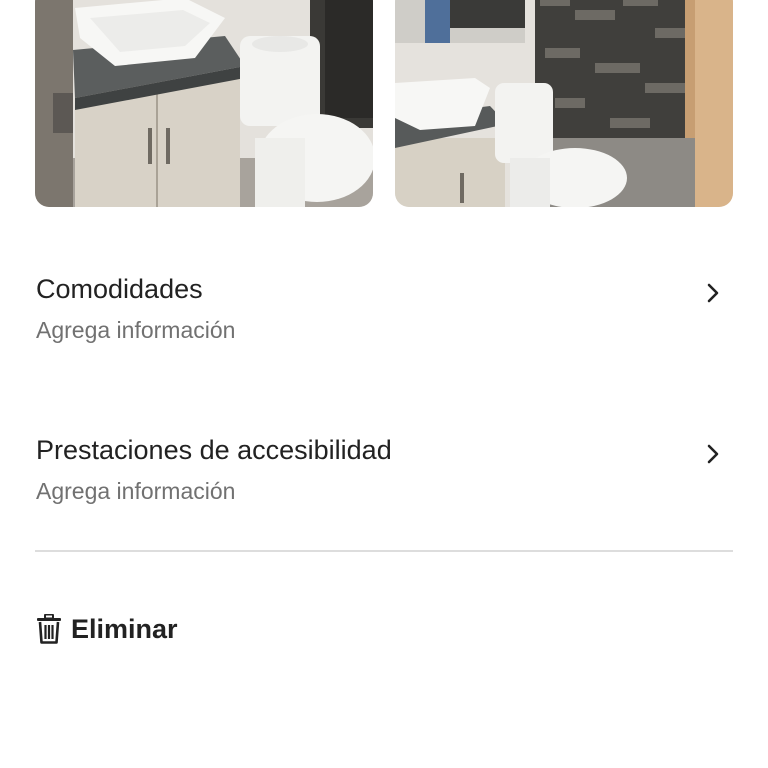  Describe the element at coordinates (119, 289) in the screenshot. I see `amenities-title: Comodidades` at that location.